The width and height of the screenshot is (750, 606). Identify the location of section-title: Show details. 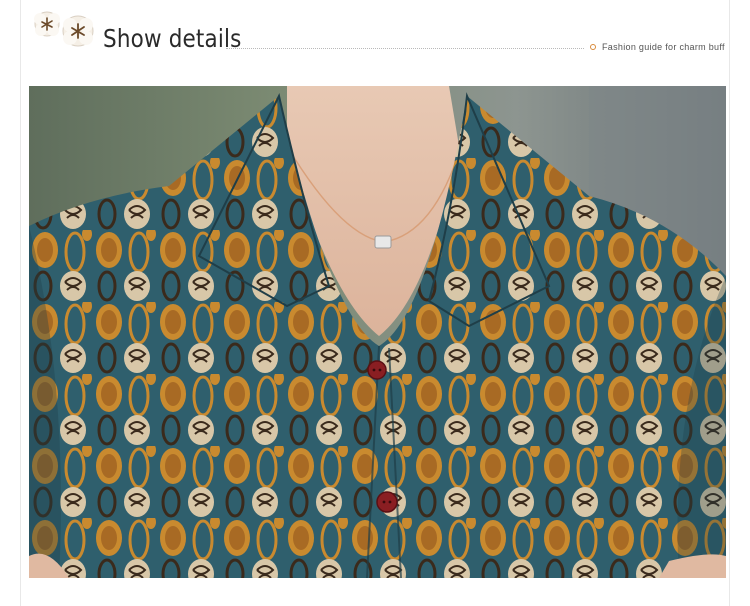
(172, 38).